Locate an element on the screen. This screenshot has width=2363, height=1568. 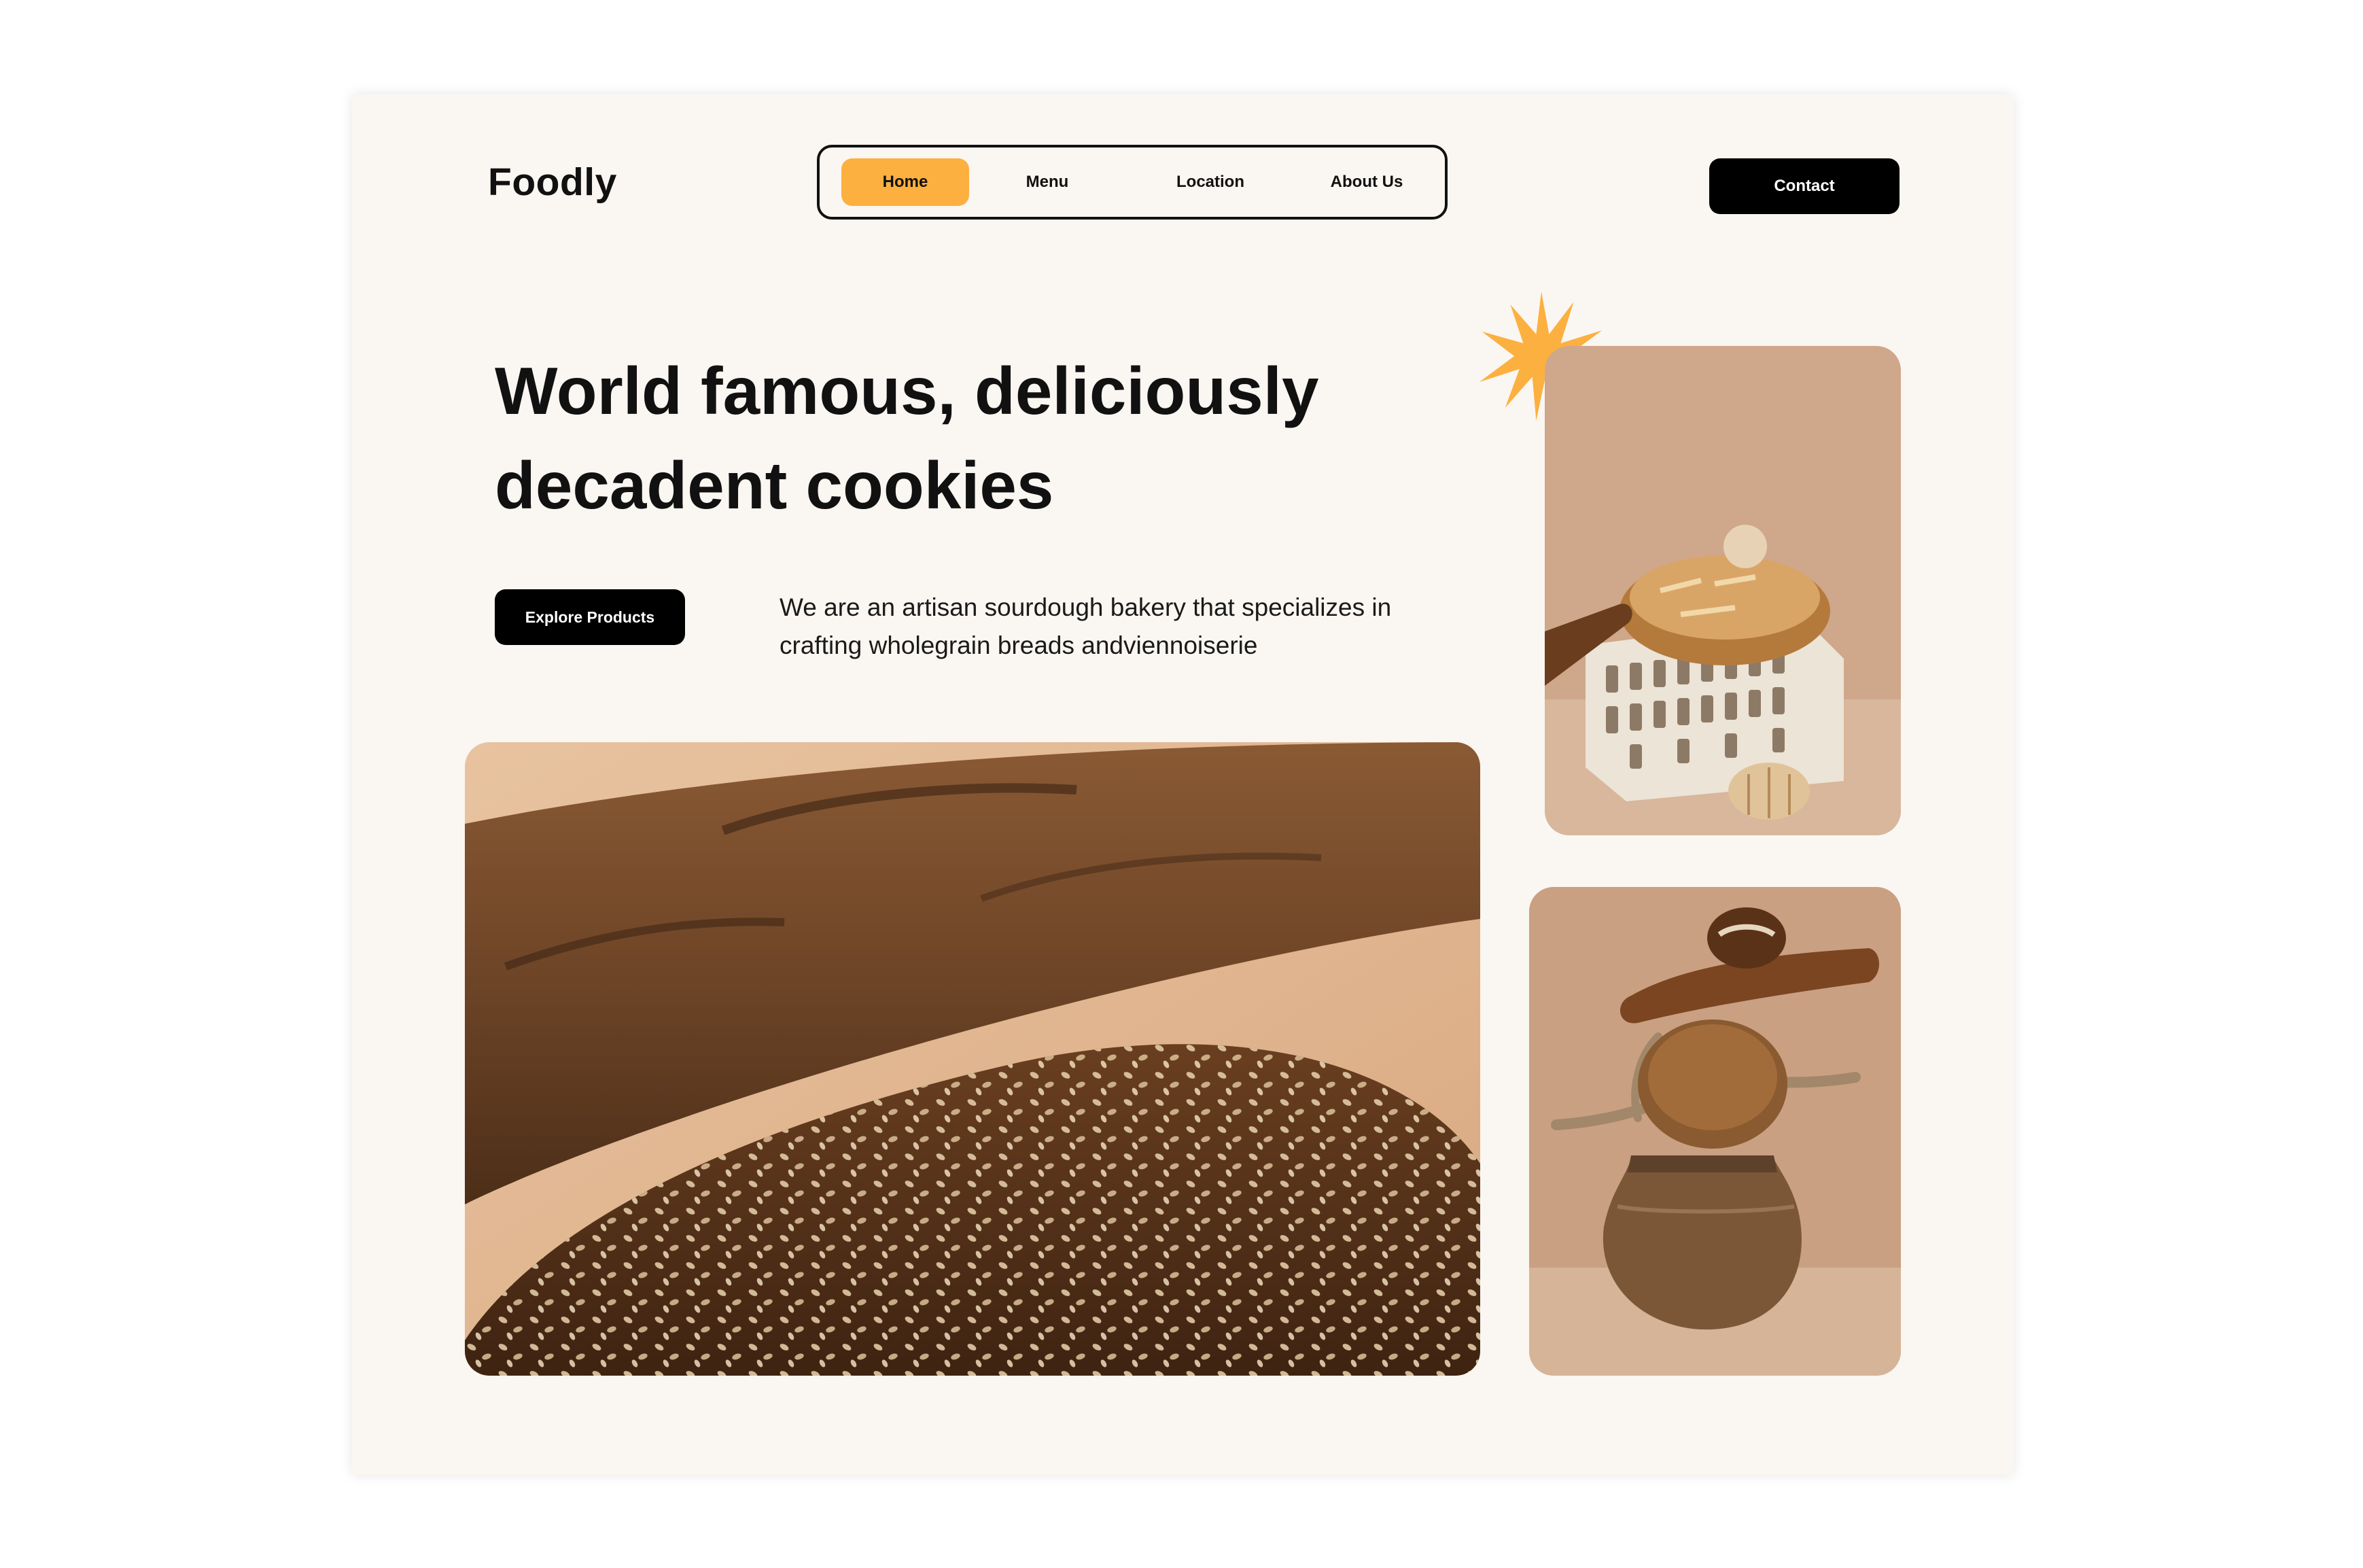
brand-logo: Foodly is located at coordinates (552, 182).